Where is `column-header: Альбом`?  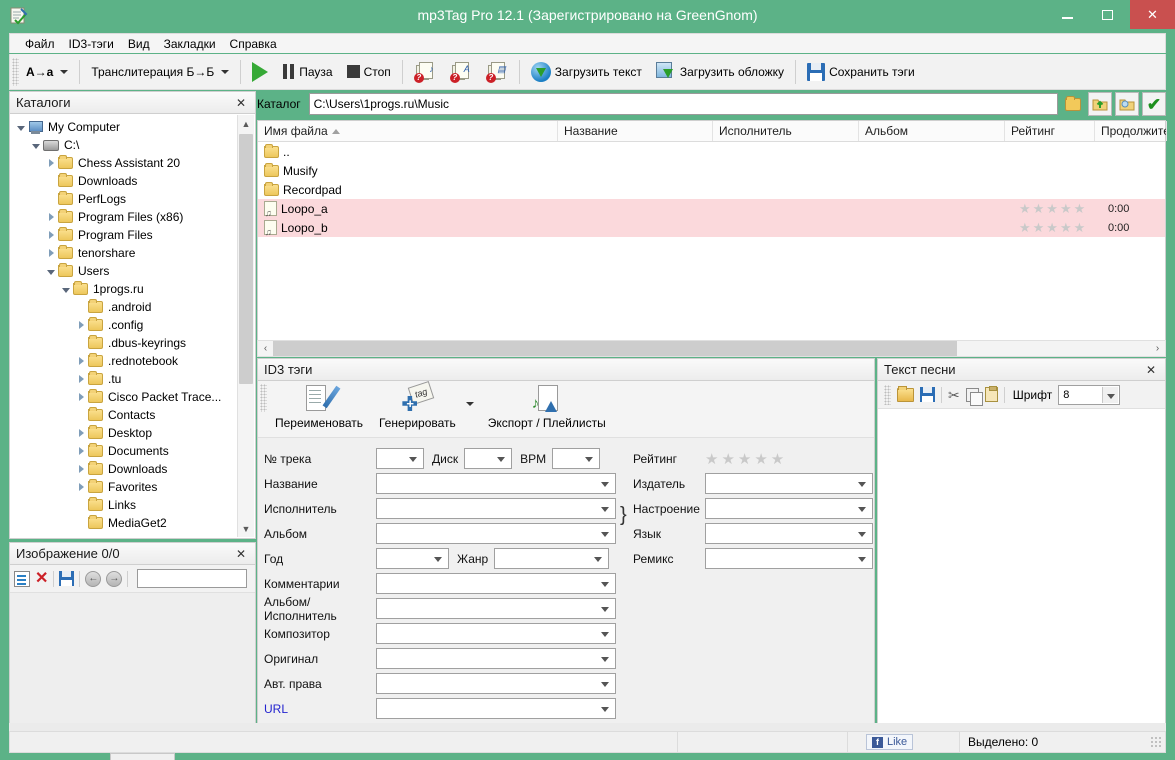 column-header: Альбом is located at coordinates (932, 131).